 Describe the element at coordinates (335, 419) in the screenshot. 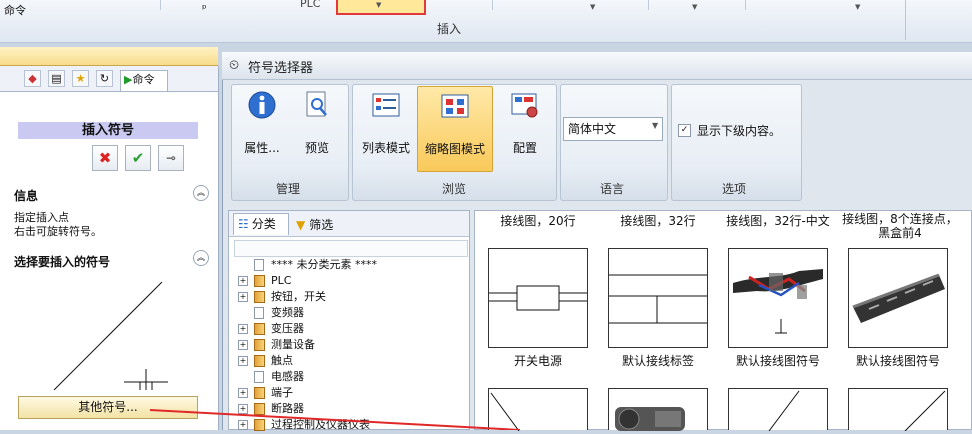

I see `annotation-arrow` at that location.